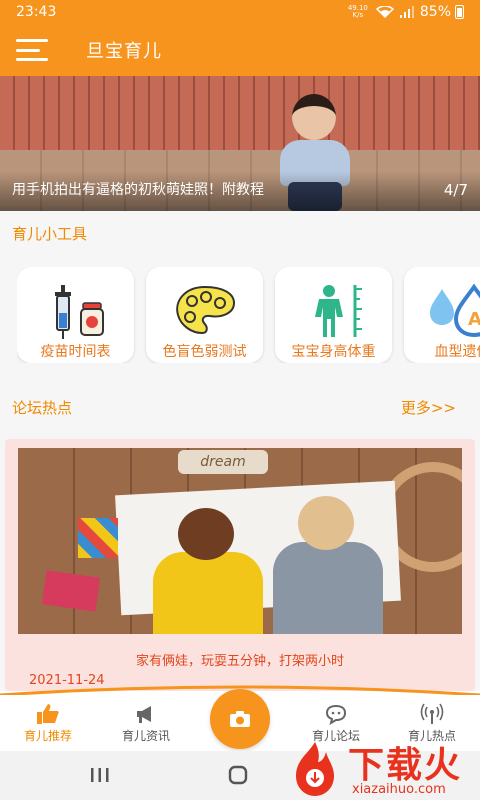 The height and width of the screenshot is (800, 480). Describe the element at coordinates (47, 736) in the screenshot. I see `tab-label-parenting-recommend: 育儿推荐` at that location.